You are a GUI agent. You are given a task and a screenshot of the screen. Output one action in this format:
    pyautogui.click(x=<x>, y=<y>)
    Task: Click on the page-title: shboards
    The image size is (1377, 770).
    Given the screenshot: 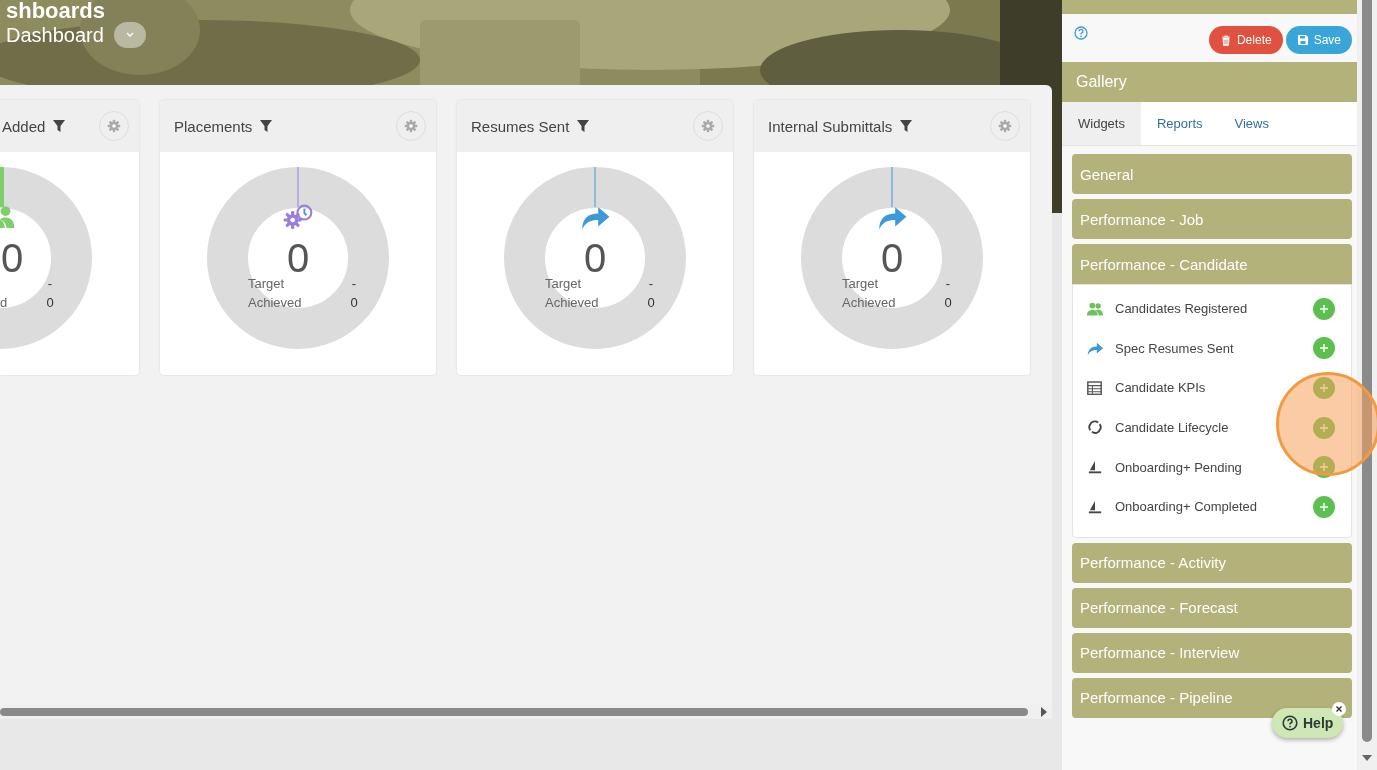 What is the action you would take?
    pyautogui.click(x=56, y=11)
    